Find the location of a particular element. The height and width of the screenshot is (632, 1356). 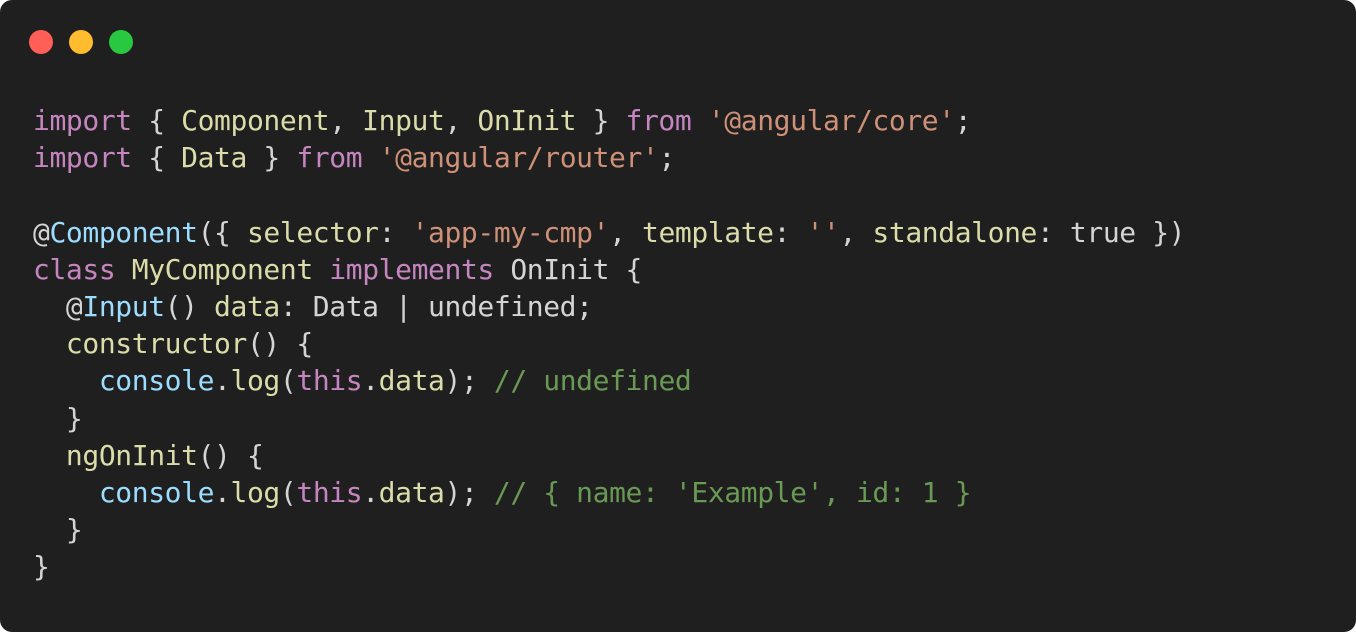

code-line: constructor() { is located at coordinates (609, 343).